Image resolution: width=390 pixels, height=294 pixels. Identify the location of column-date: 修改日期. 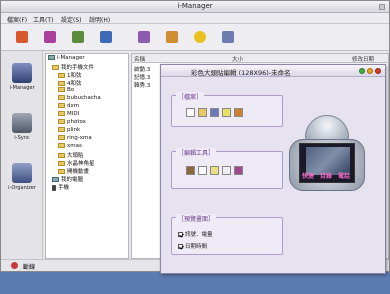
(363, 59).